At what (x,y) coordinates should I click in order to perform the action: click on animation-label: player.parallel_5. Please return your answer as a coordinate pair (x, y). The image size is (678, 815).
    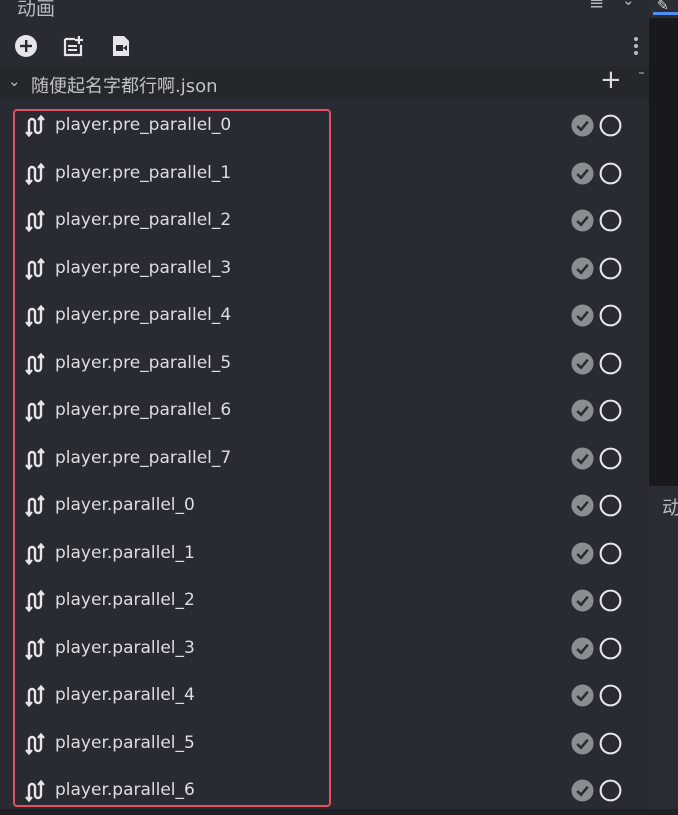
    Looking at the image, I should click on (125, 742).